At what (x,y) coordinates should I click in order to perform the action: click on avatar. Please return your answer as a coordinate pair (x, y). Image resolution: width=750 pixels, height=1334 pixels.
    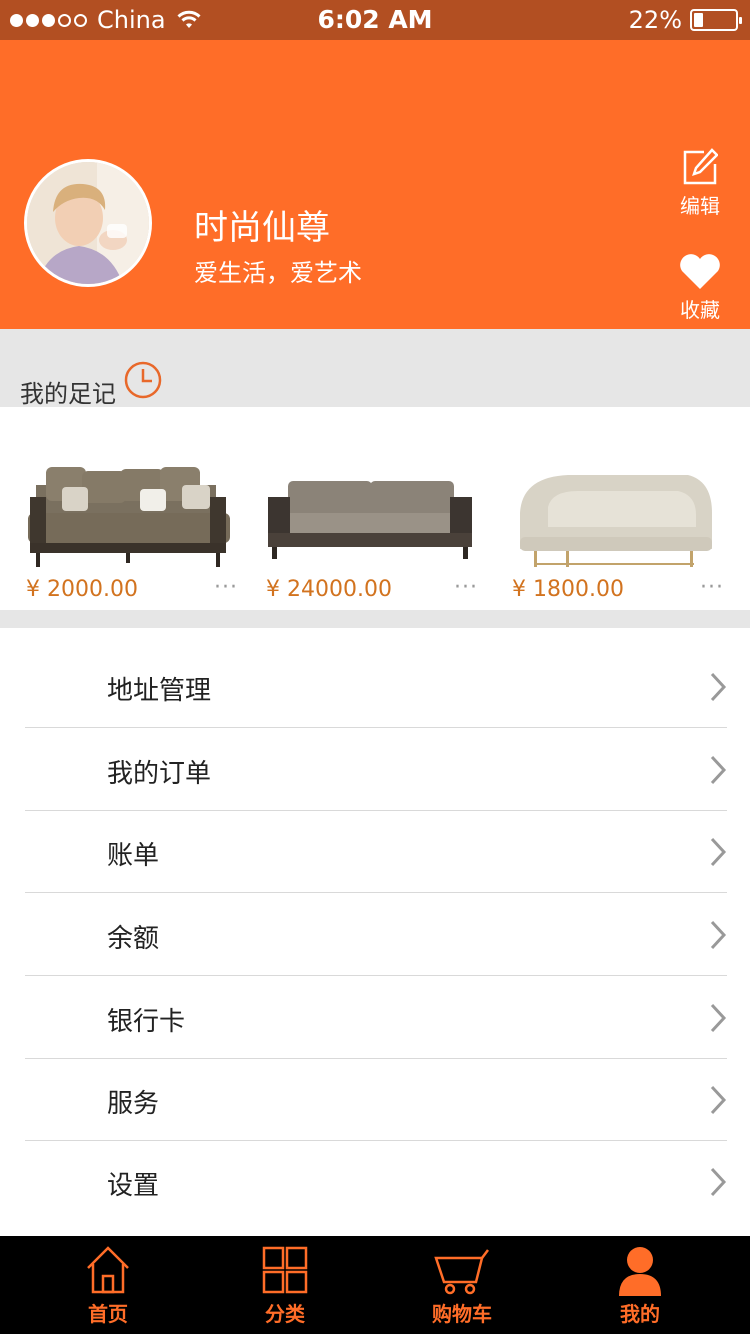
    Looking at the image, I should click on (88, 223).